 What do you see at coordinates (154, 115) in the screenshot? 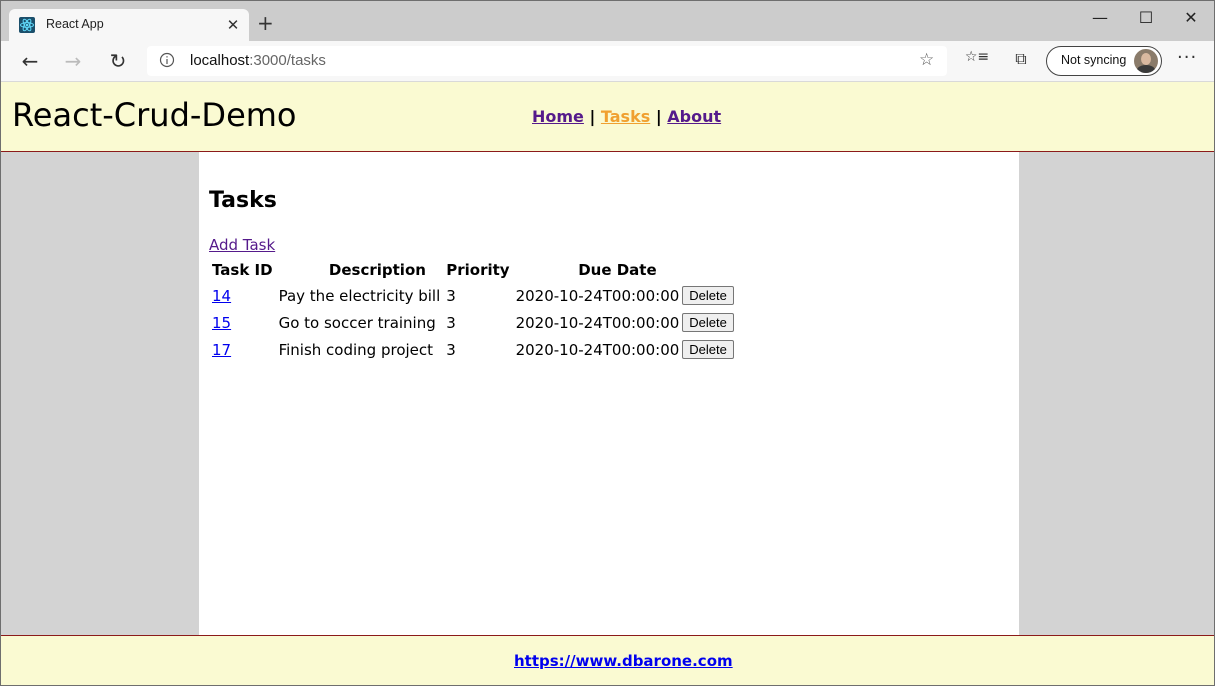
I see `app-brand-title: React-Crud-Demo` at bounding box center [154, 115].